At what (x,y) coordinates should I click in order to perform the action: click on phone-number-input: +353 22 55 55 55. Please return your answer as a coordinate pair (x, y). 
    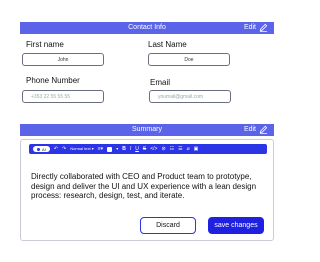
    Looking at the image, I should click on (63, 96).